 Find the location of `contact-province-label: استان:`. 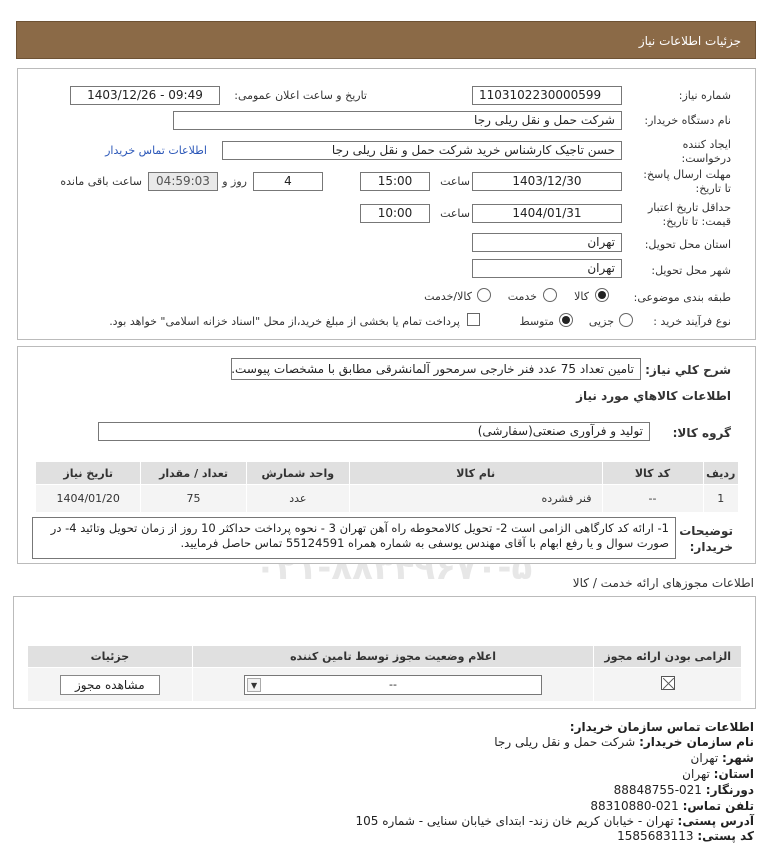

contact-province-label: استان: is located at coordinates (733, 774).